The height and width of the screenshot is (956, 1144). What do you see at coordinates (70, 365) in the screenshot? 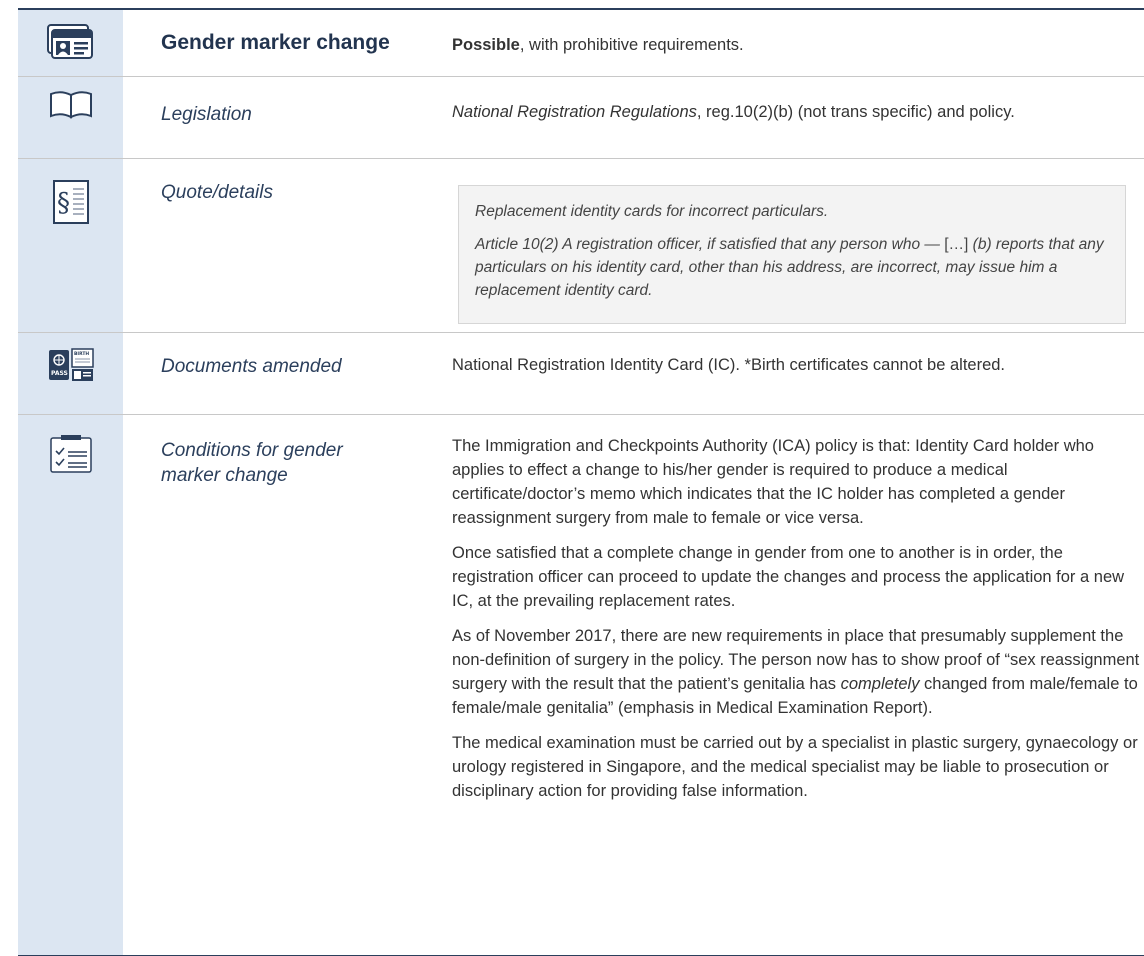
I see `passport-birth-certificate-icon: PASS BIRTH` at bounding box center [70, 365].